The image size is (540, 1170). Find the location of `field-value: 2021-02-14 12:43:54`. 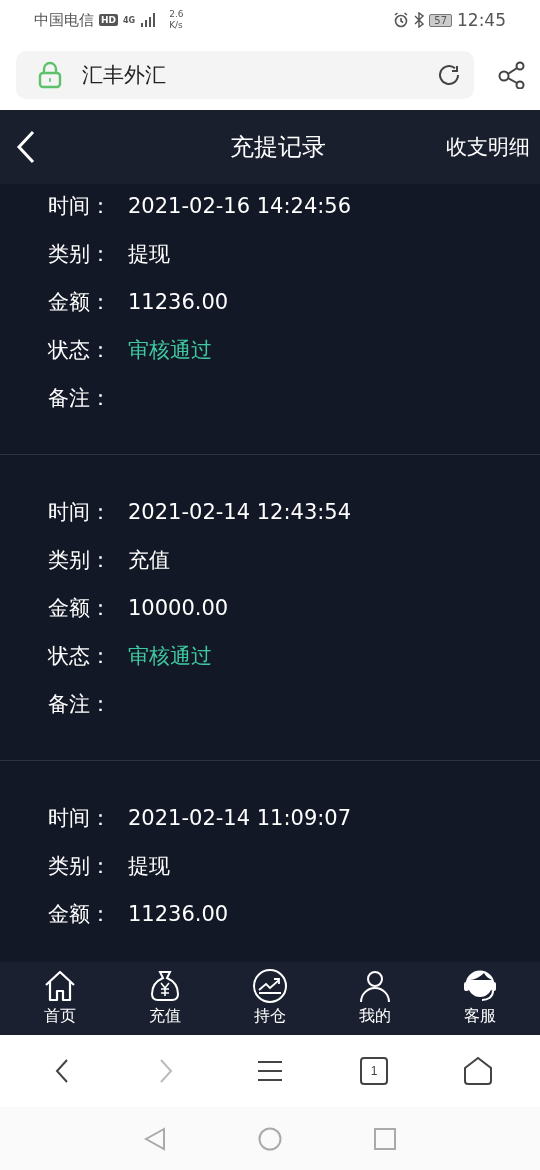

field-value: 2021-02-14 12:43:54 is located at coordinates (240, 512).